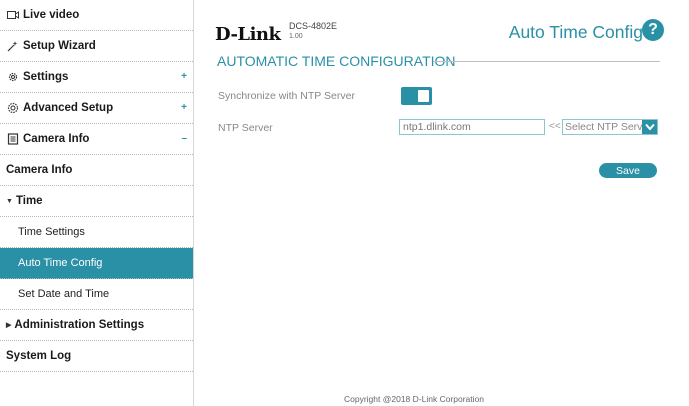 The width and height of the screenshot is (689, 406). What do you see at coordinates (245, 128) in the screenshot?
I see `ntp-server-label: NTP Server` at bounding box center [245, 128].